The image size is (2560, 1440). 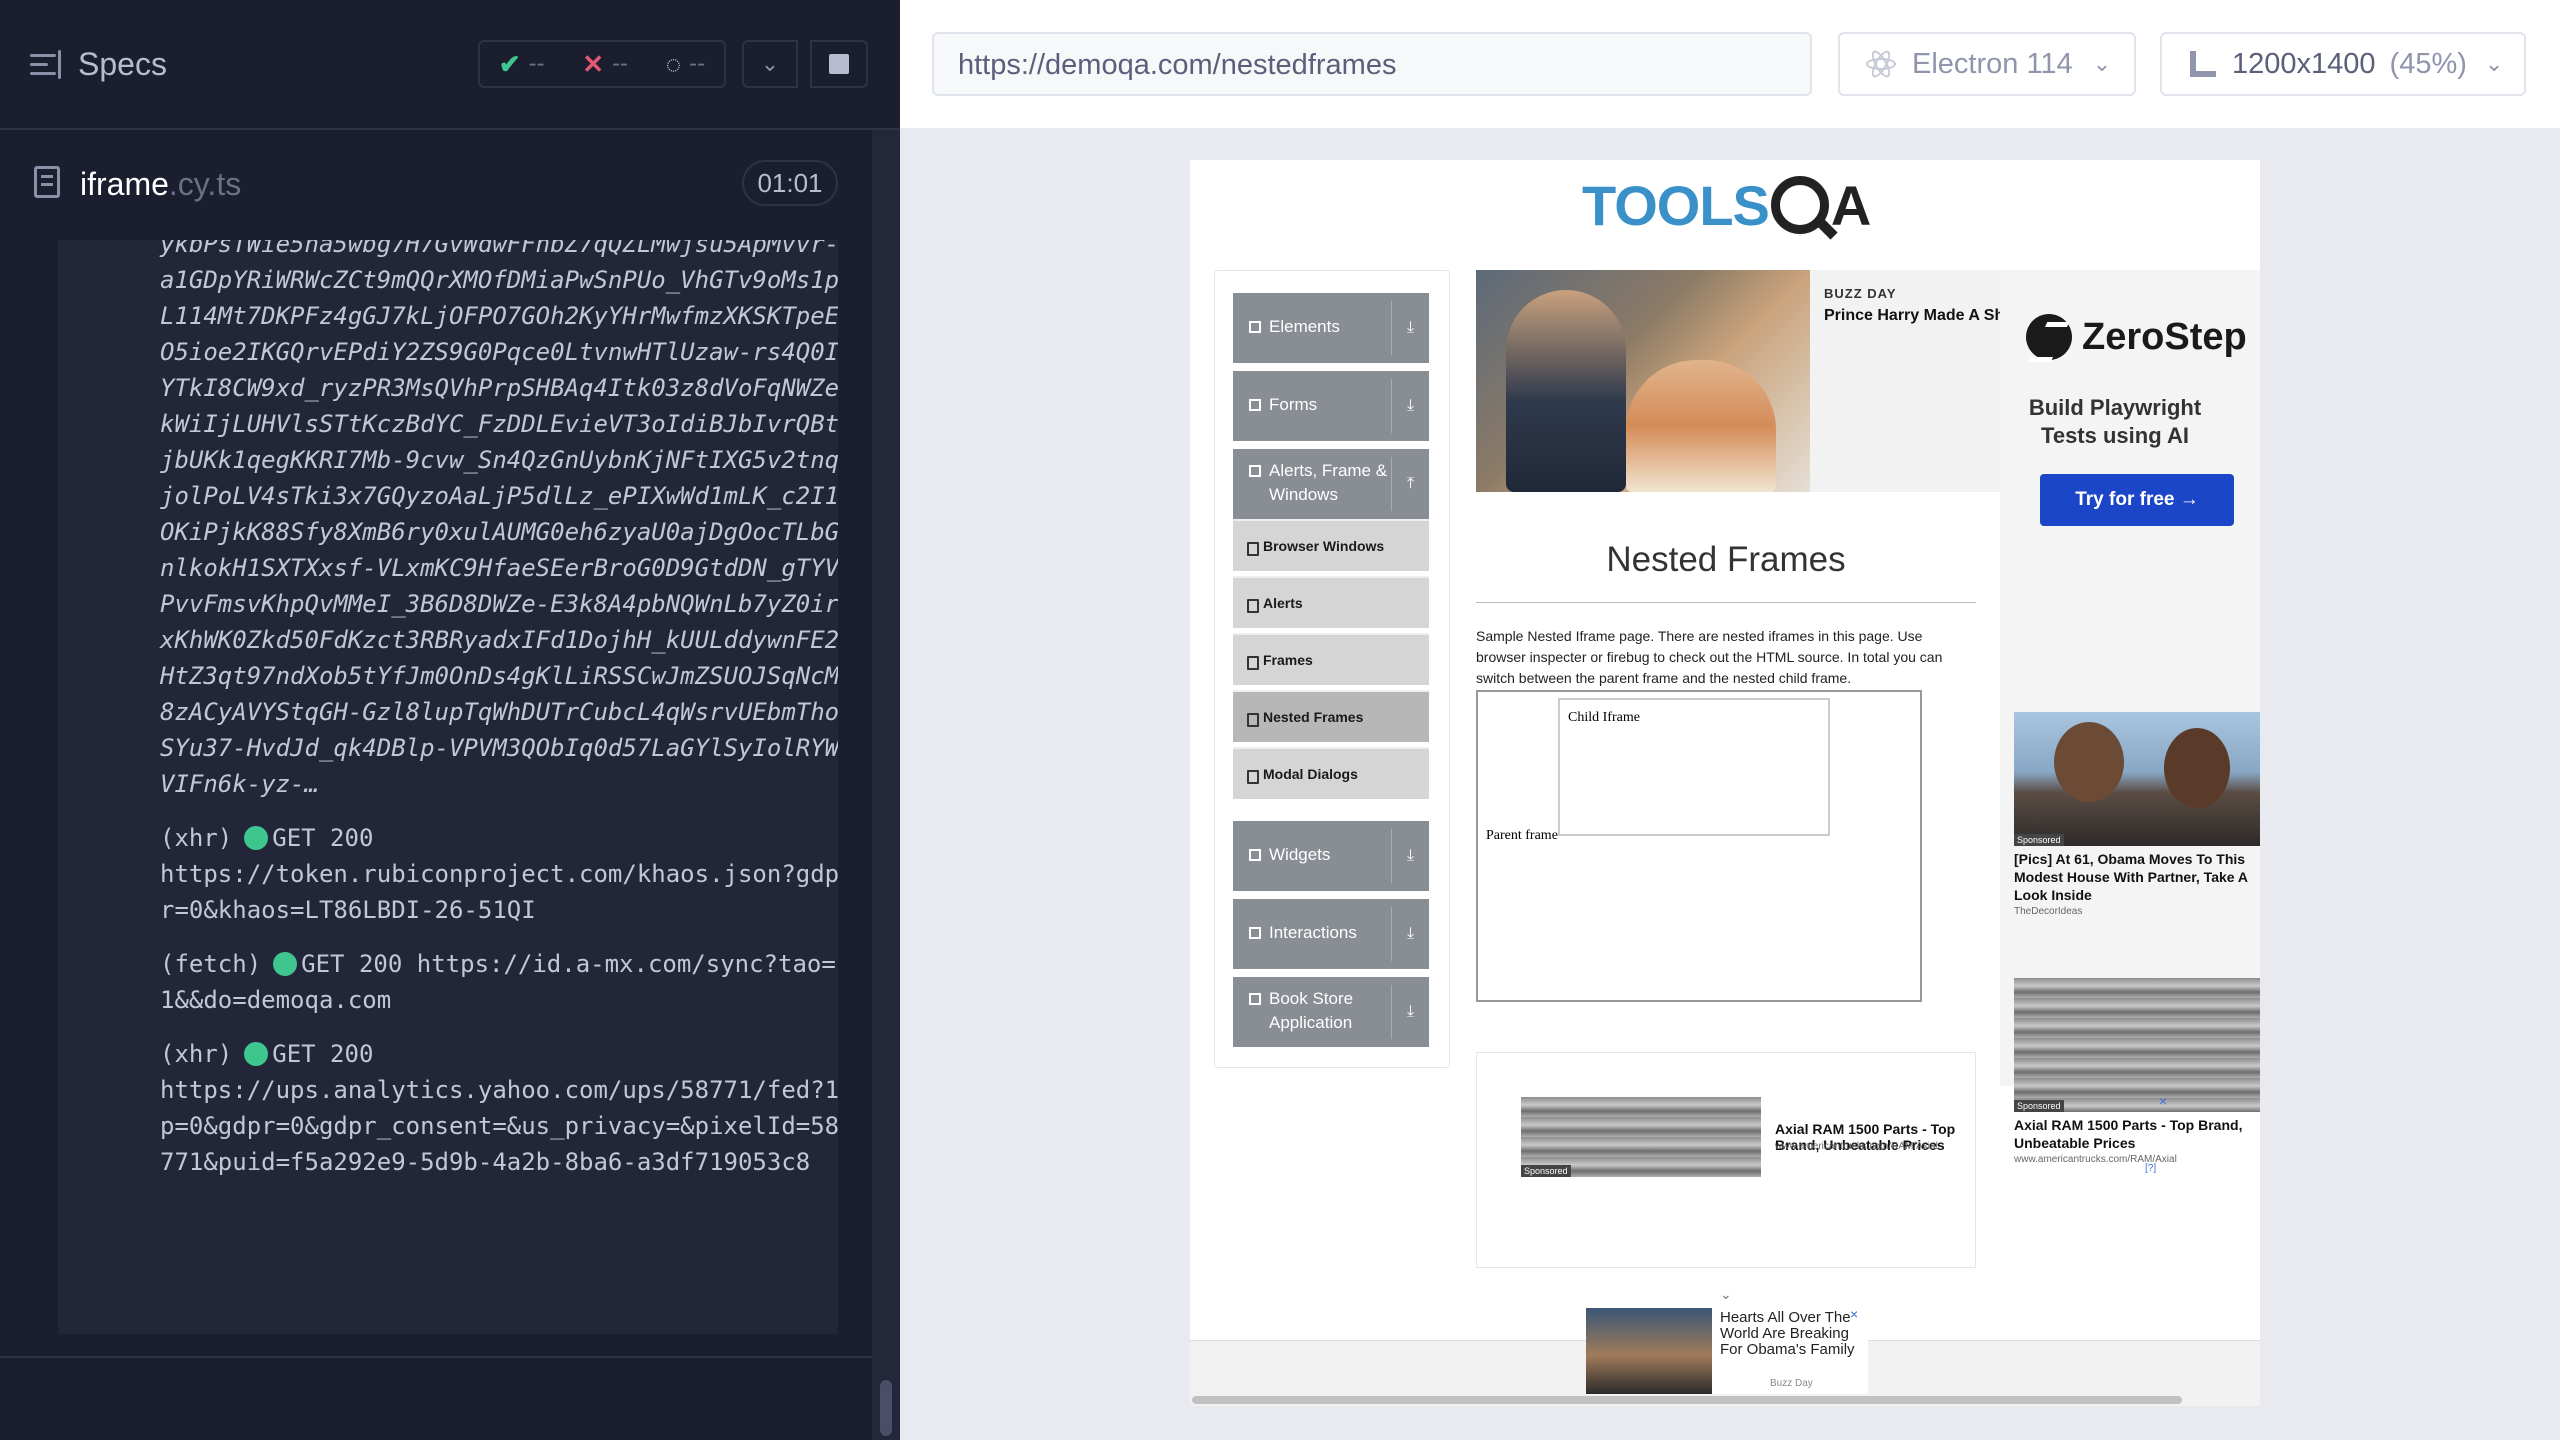 I want to click on failed-count: ✕ --, so click(x=605, y=63).